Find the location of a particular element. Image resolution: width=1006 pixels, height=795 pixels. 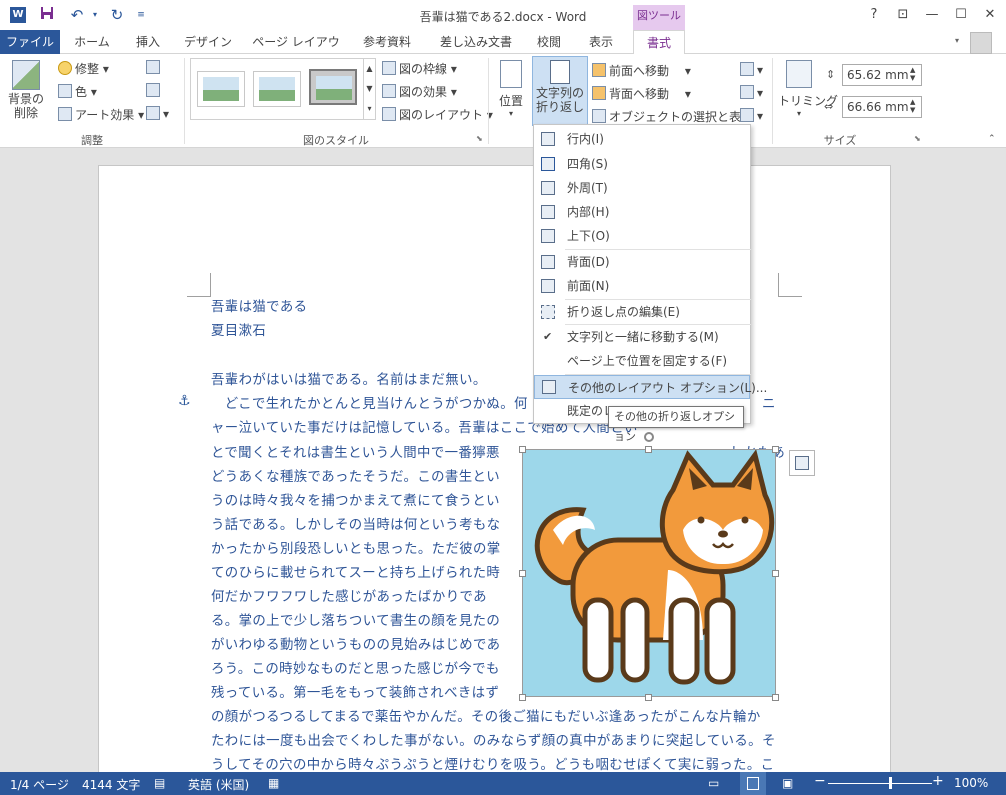

zoom-out-button: − is located at coordinates (820, 781).